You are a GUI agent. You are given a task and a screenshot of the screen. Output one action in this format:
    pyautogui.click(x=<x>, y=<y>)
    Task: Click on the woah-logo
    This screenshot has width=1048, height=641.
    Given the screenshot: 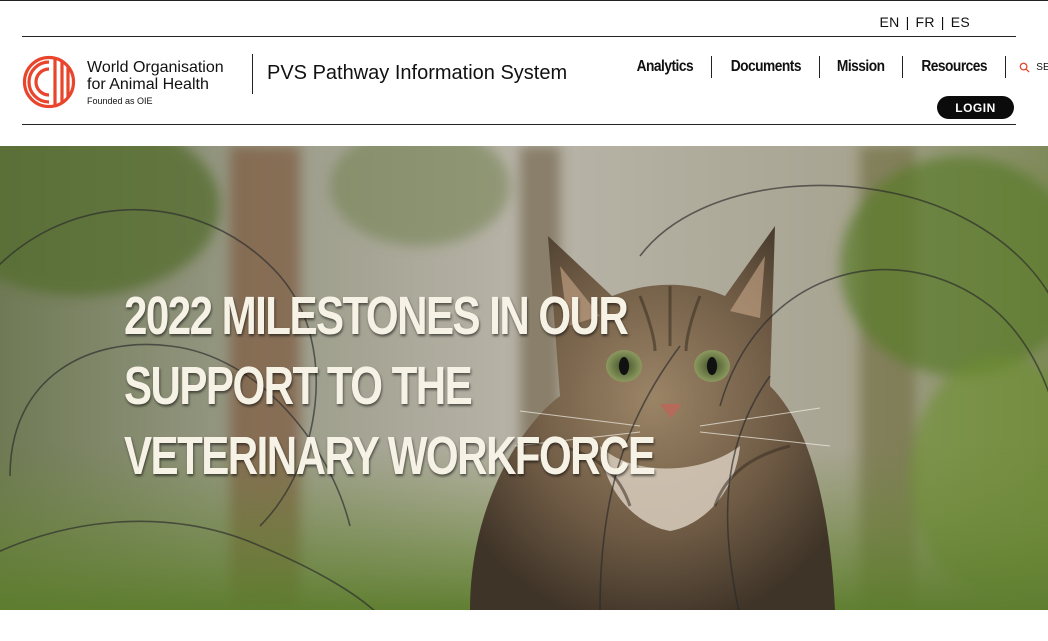 What is the action you would take?
    pyautogui.click(x=50, y=82)
    